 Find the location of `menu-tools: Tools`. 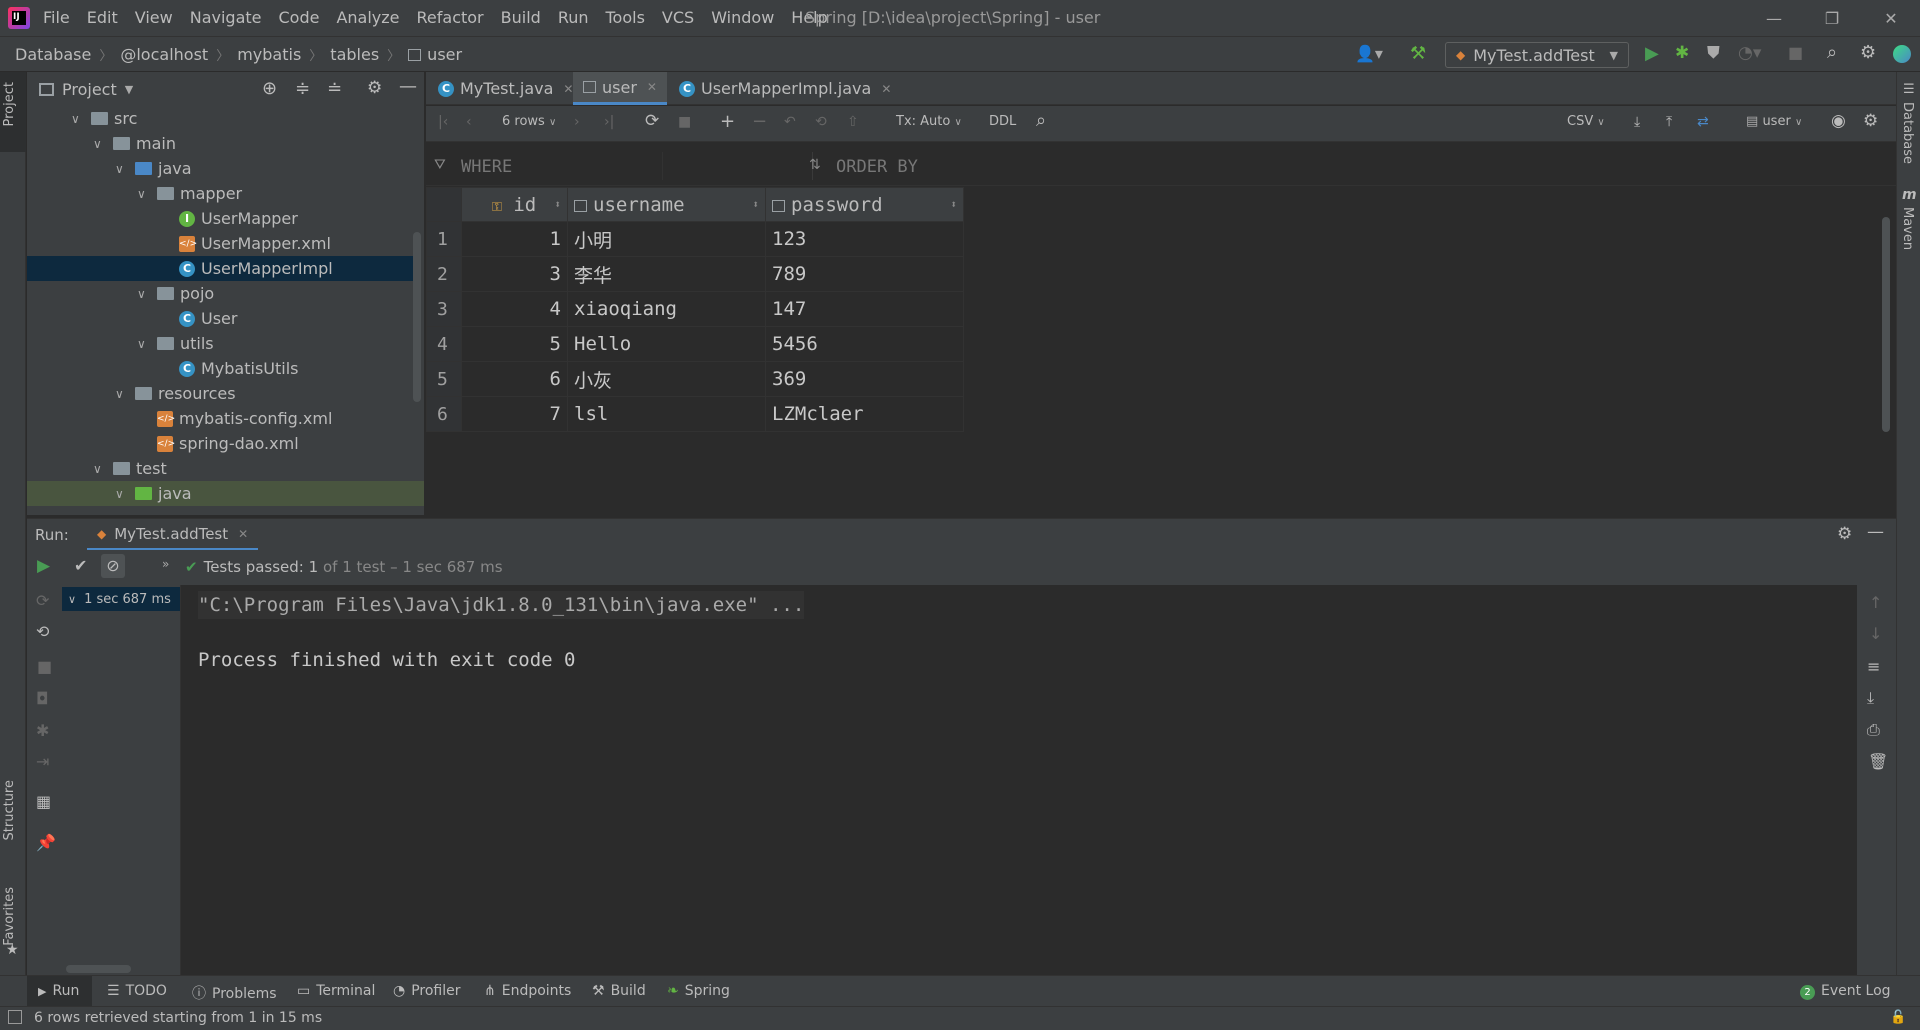

menu-tools: Tools is located at coordinates (625, 17).